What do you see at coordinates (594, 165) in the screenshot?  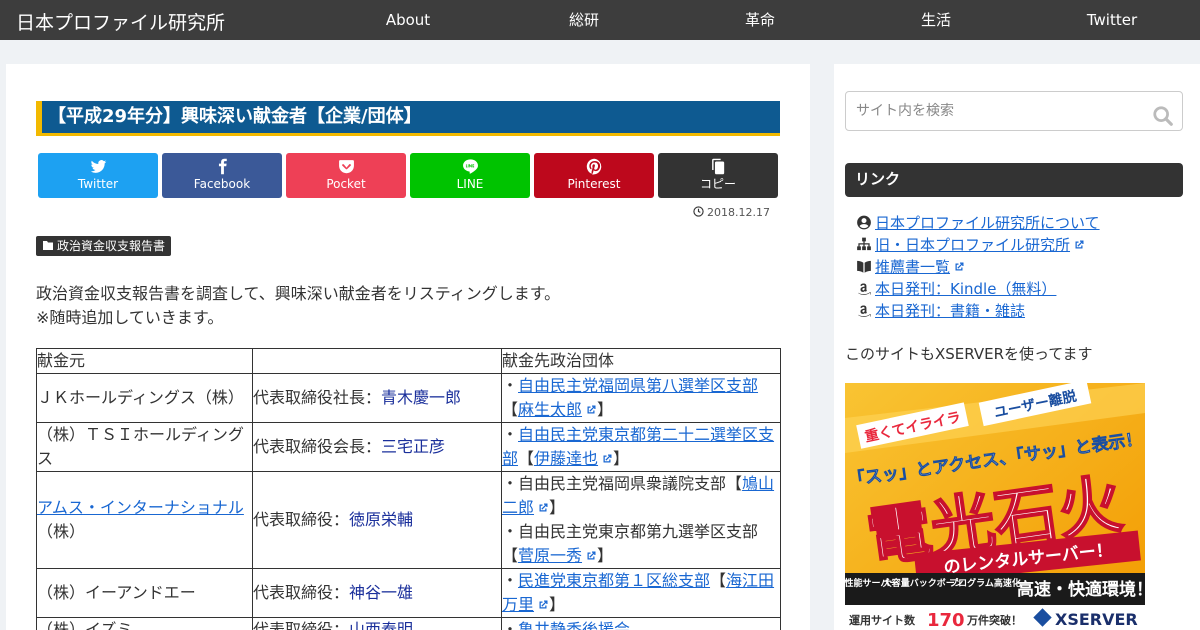 I see `pinterest-icon` at bounding box center [594, 165].